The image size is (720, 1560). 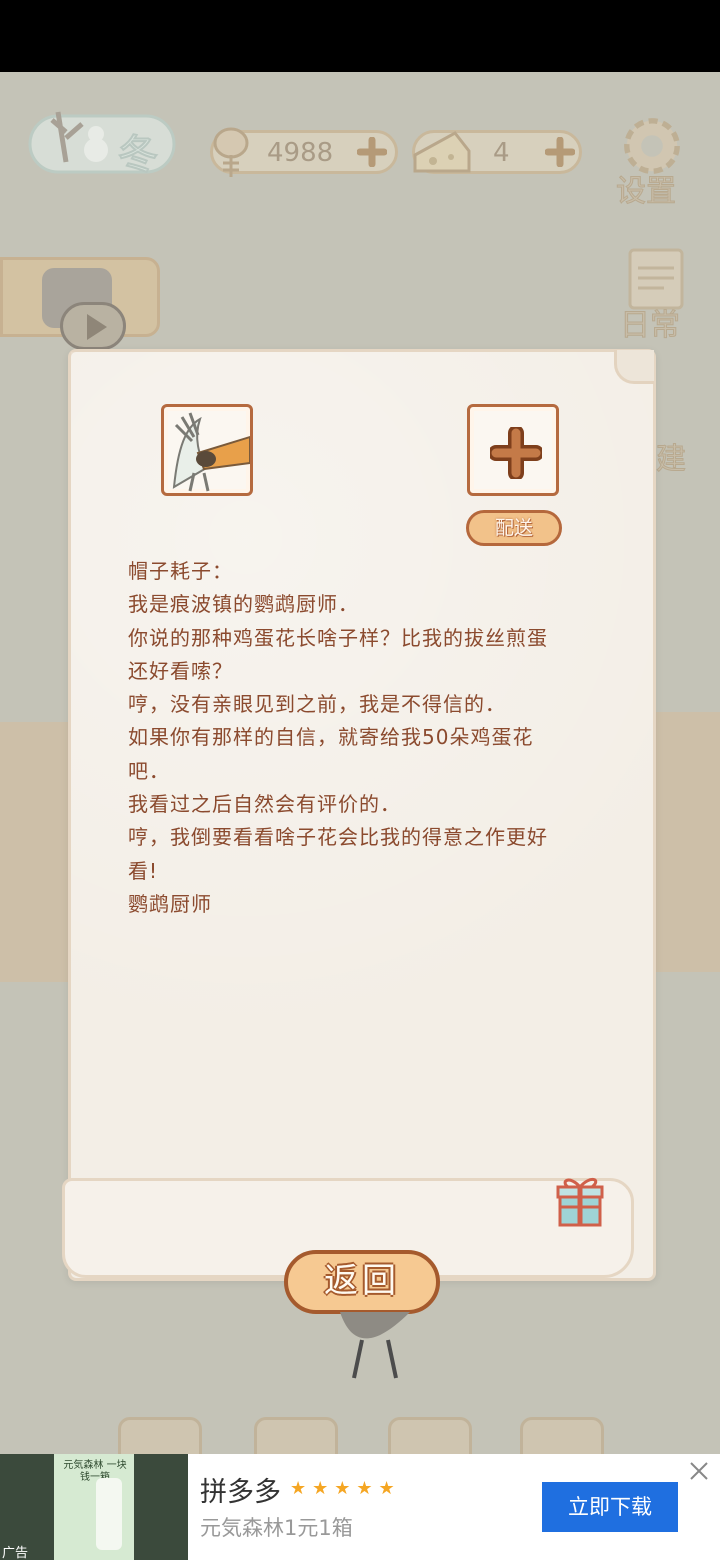 What do you see at coordinates (143, 870) in the screenshot?
I see `letter-line: 看!` at bounding box center [143, 870].